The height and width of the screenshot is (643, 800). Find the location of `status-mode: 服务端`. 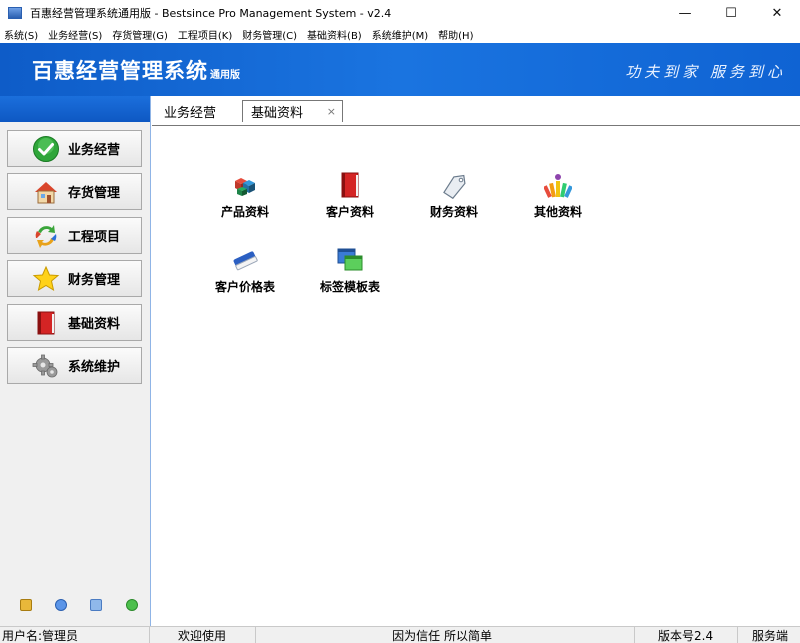

status-mode: 服务端 is located at coordinates (770, 636).